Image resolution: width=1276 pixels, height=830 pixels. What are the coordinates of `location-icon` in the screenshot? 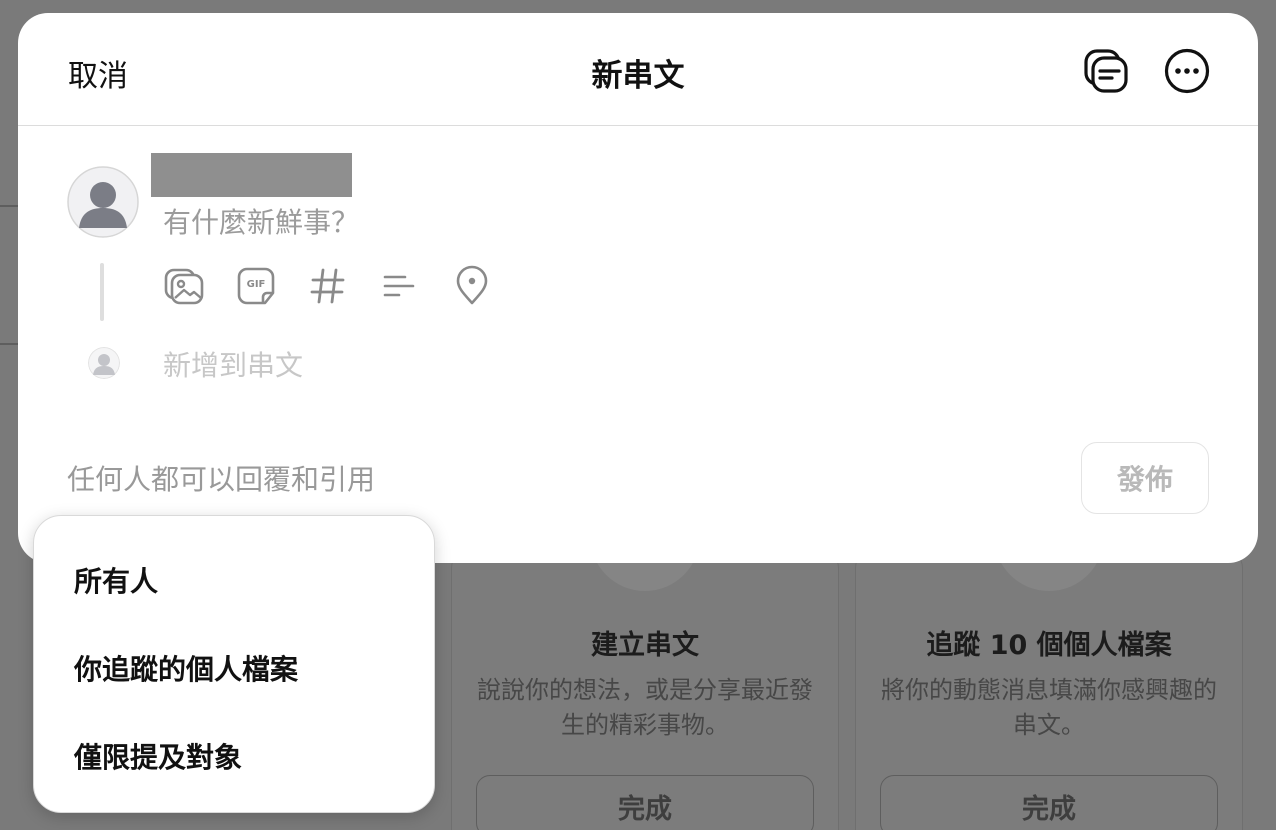 It's located at (472, 286).